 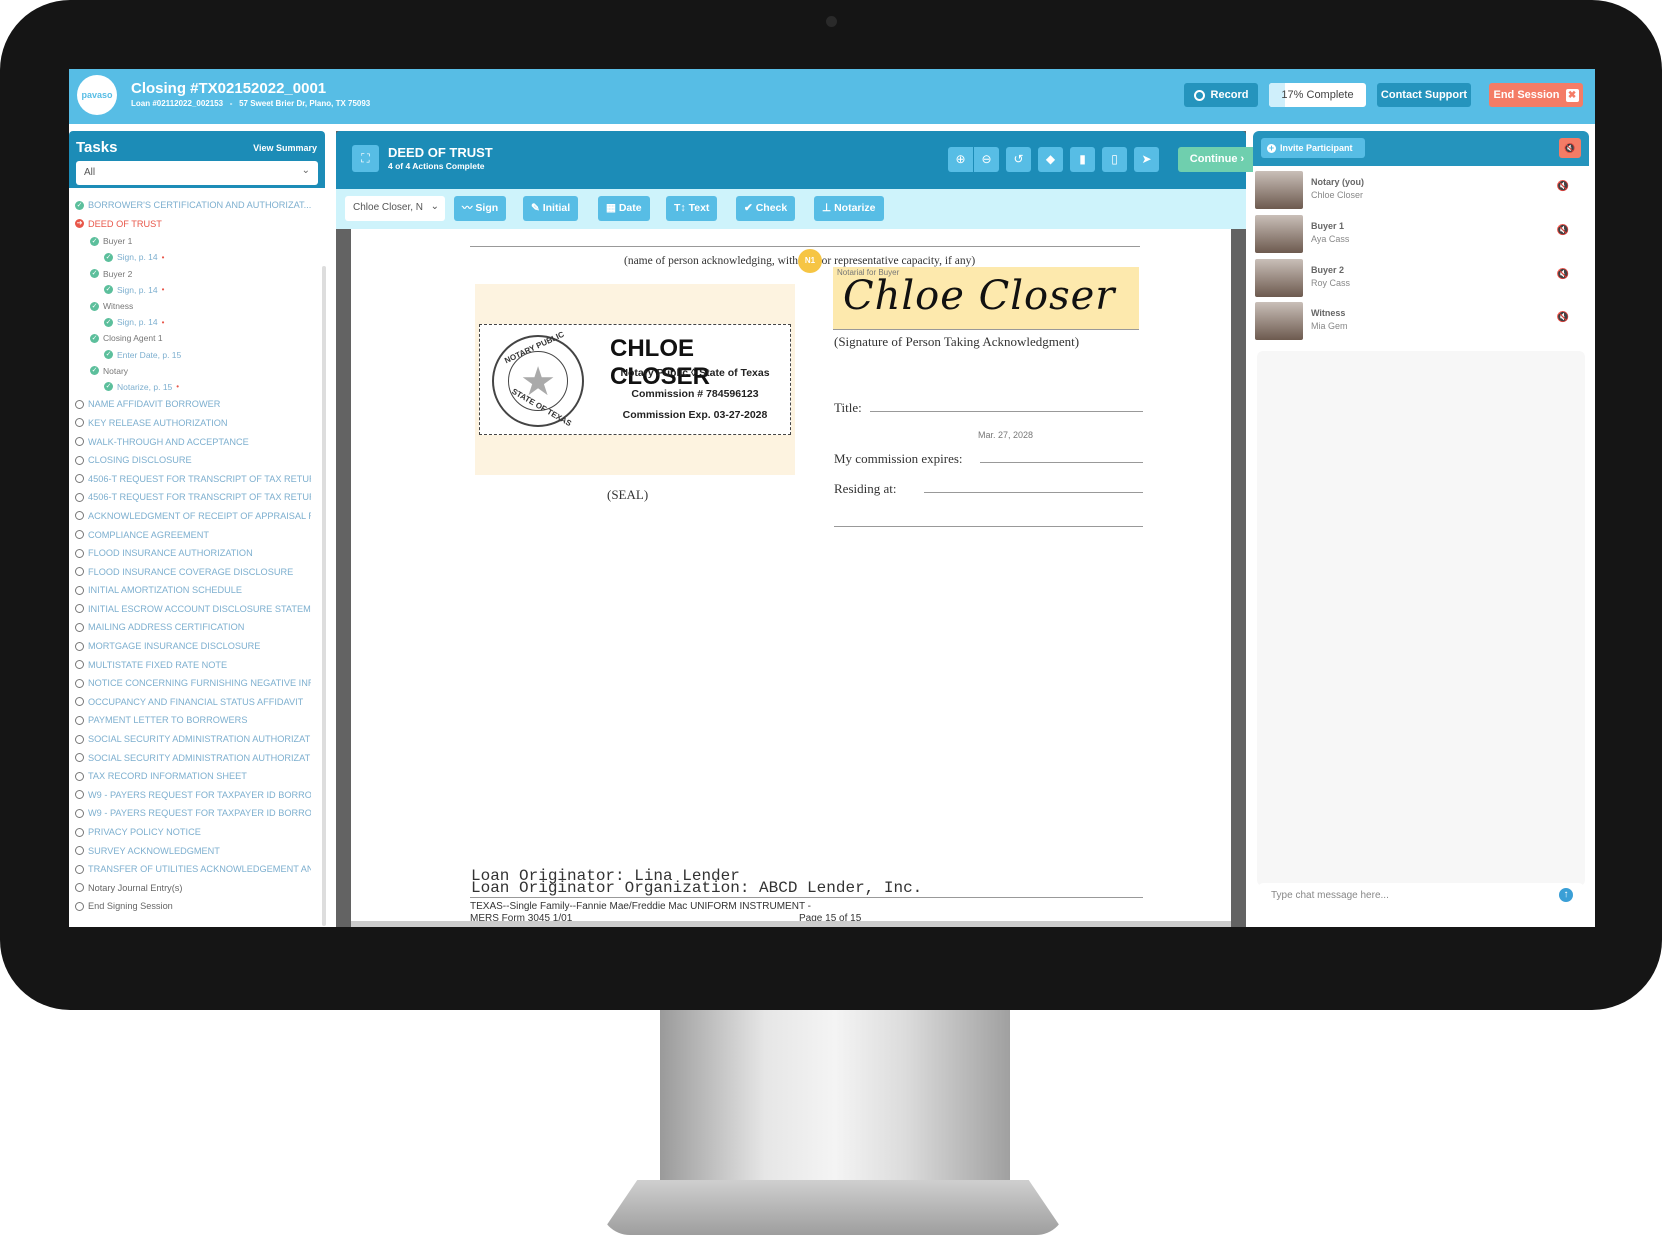 I want to click on trash-icon: ▮, so click(x=1082, y=159).